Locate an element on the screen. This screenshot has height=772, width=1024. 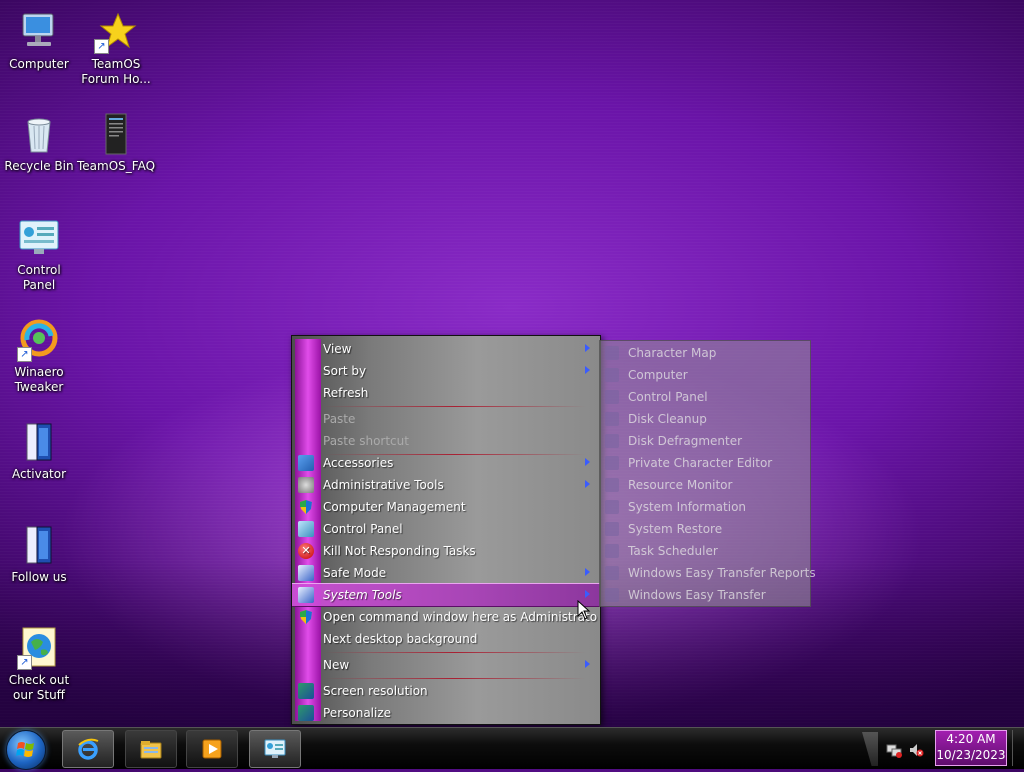
taskbar-control-panel is located at coordinates (275, 749).